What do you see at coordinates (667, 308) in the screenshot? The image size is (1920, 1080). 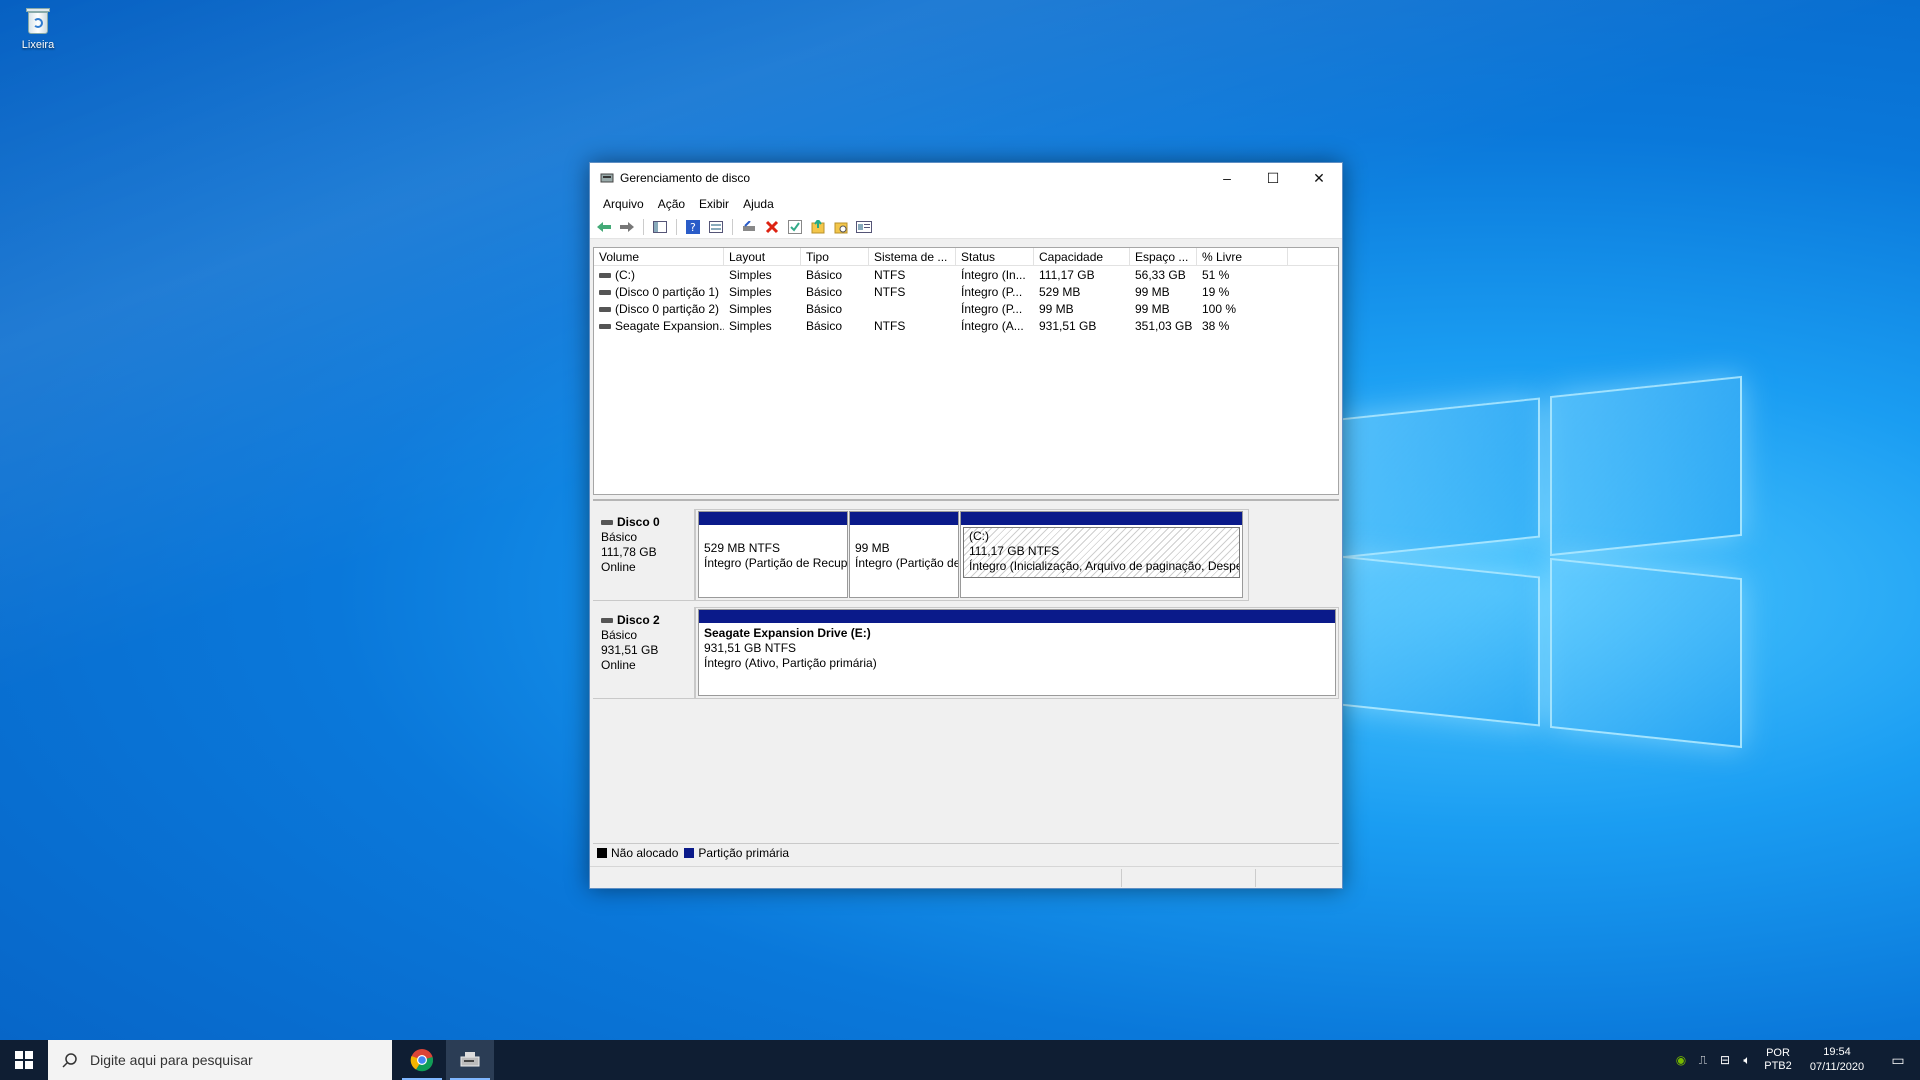 I see `cell-volume: (Disco 0 partição 2)` at bounding box center [667, 308].